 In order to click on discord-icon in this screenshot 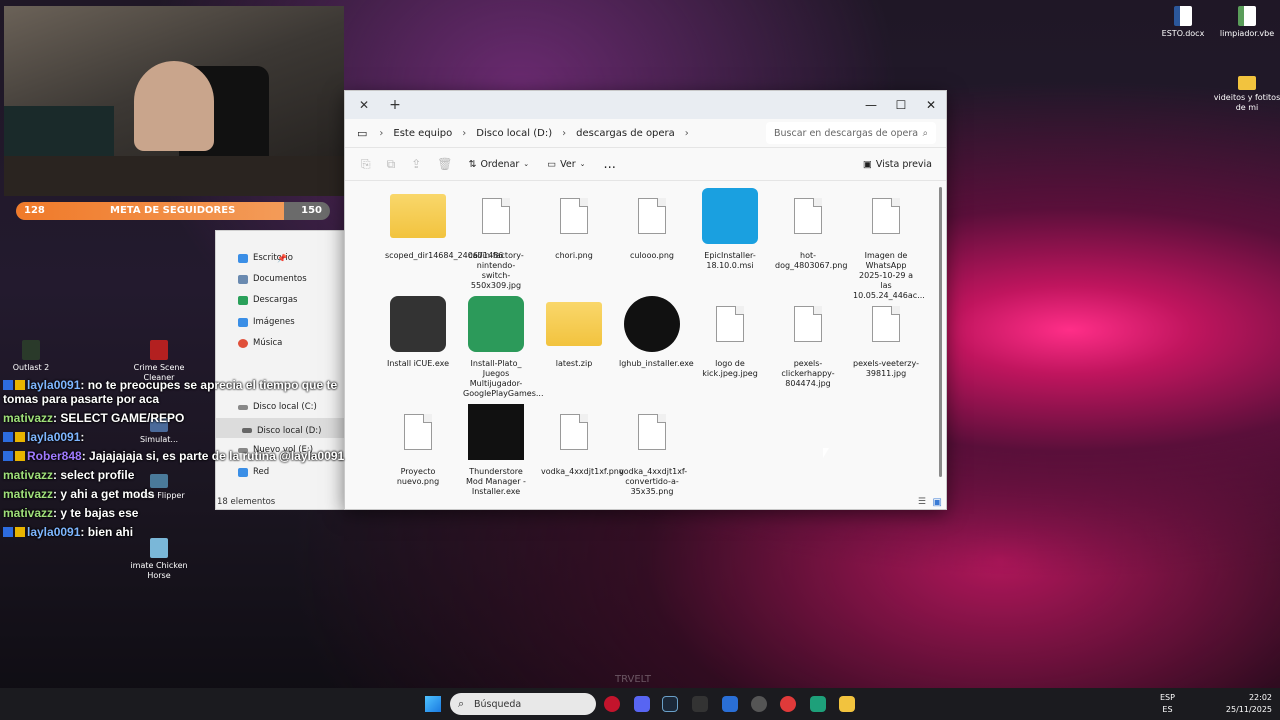, I will do `click(642, 704)`.